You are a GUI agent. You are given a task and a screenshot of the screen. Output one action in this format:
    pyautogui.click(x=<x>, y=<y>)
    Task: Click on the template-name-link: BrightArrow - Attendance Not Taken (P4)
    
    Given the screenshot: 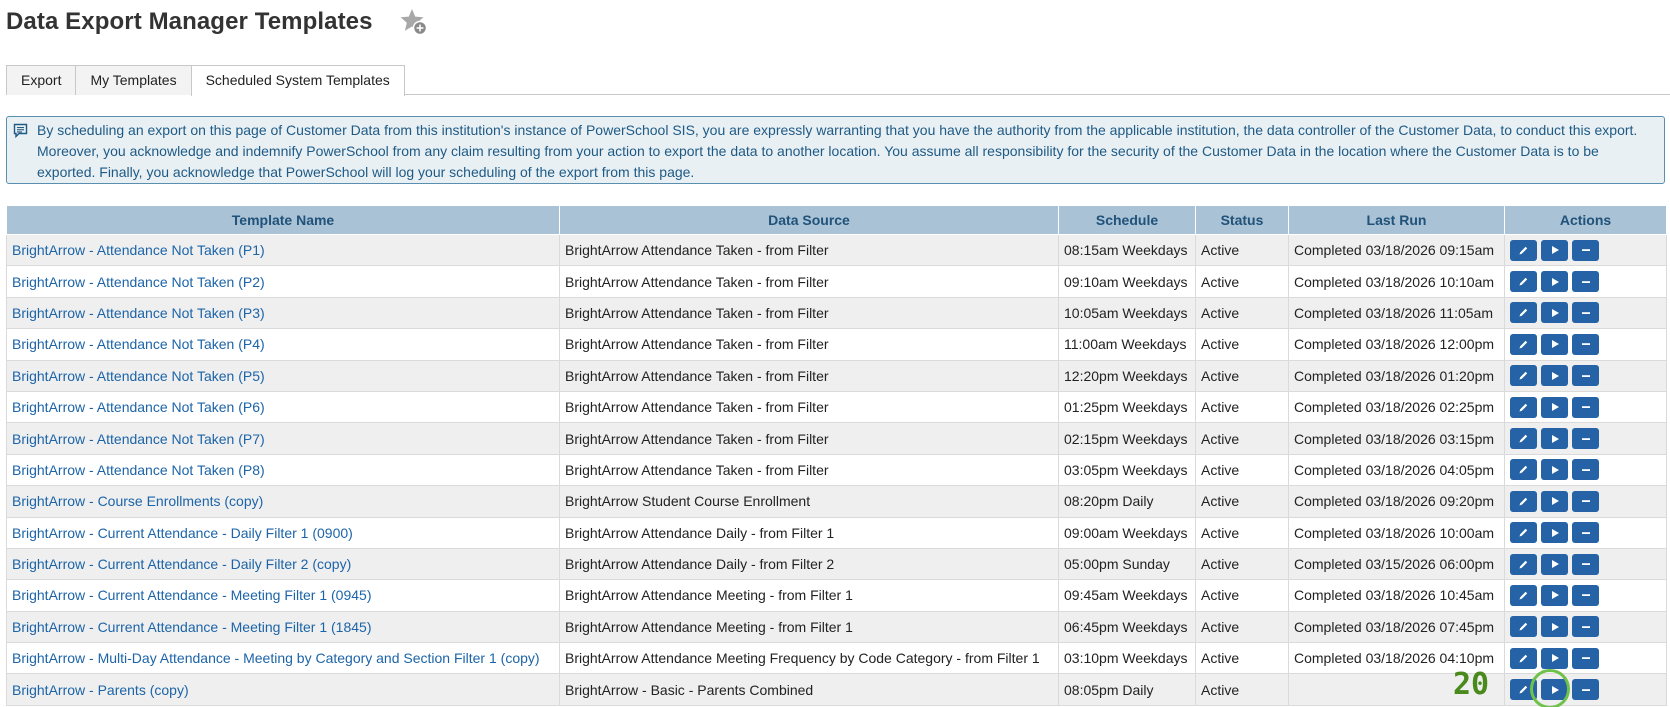 What is the action you would take?
    pyautogui.click(x=138, y=344)
    